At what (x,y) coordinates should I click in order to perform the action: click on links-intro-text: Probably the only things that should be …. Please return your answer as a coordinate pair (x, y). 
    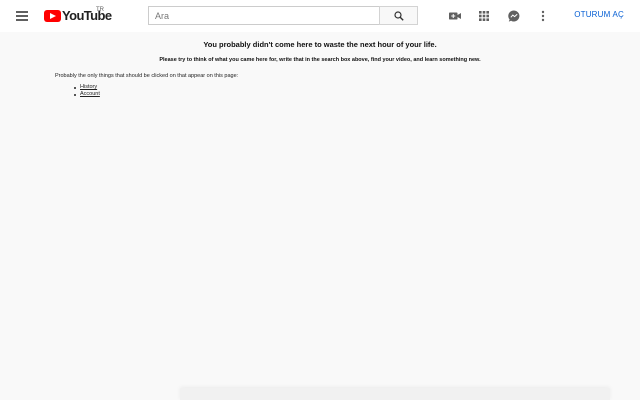
    Looking at the image, I should click on (147, 76).